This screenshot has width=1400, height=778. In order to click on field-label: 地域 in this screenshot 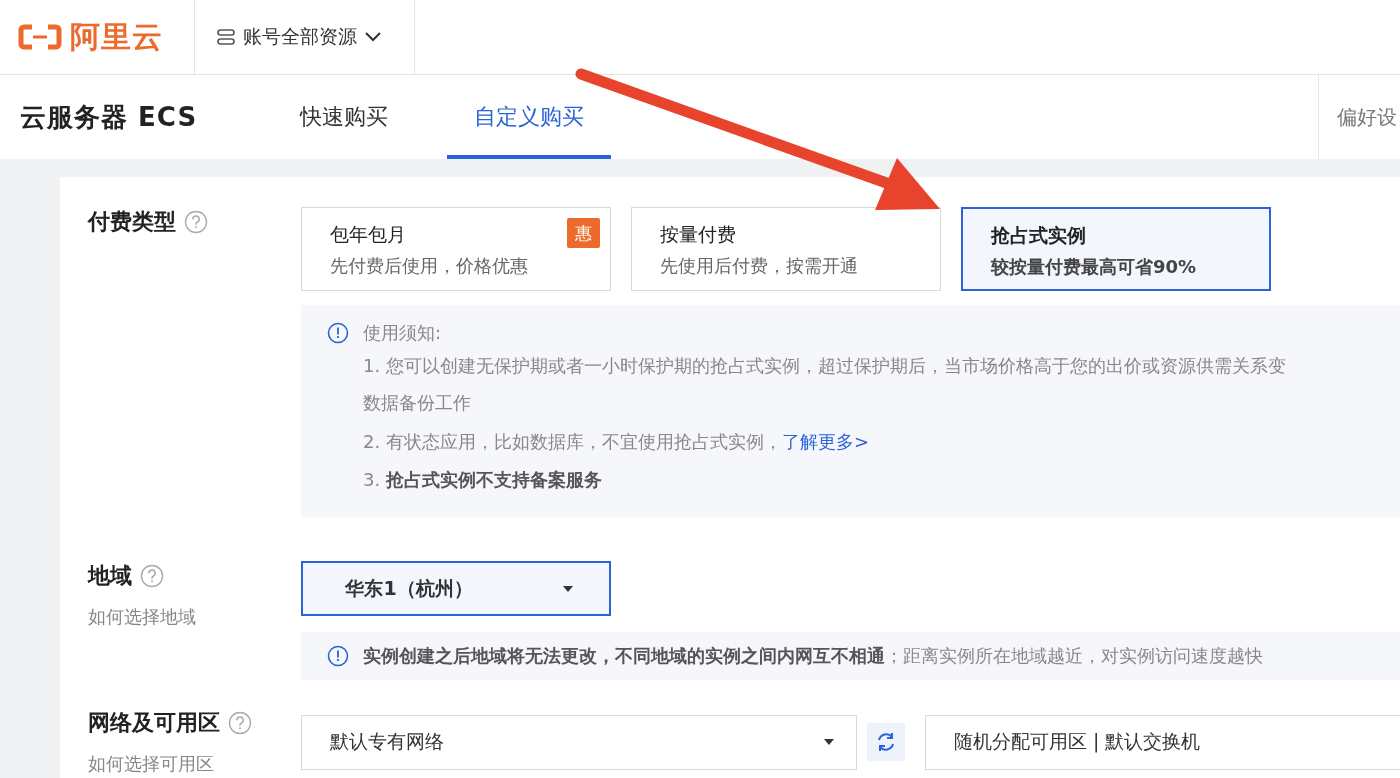, I will do `click(110, 576)`.